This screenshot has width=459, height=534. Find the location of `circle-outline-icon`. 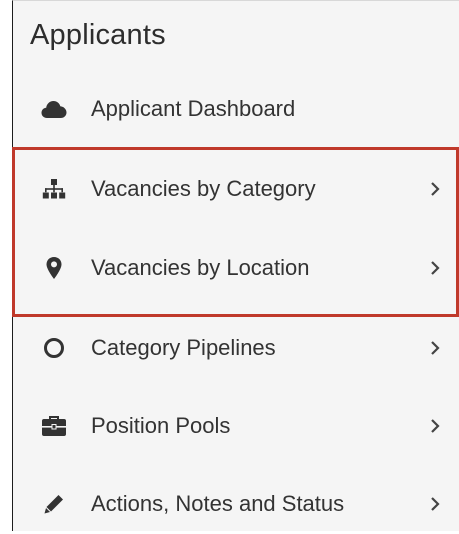

circle-outline-icon is located at coordinates (54, 348).